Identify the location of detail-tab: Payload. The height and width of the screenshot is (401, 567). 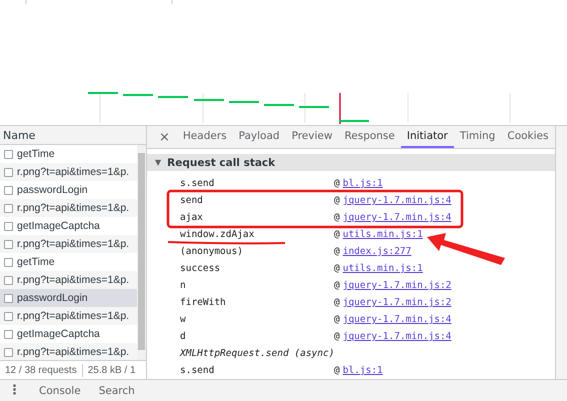
(259, 137).